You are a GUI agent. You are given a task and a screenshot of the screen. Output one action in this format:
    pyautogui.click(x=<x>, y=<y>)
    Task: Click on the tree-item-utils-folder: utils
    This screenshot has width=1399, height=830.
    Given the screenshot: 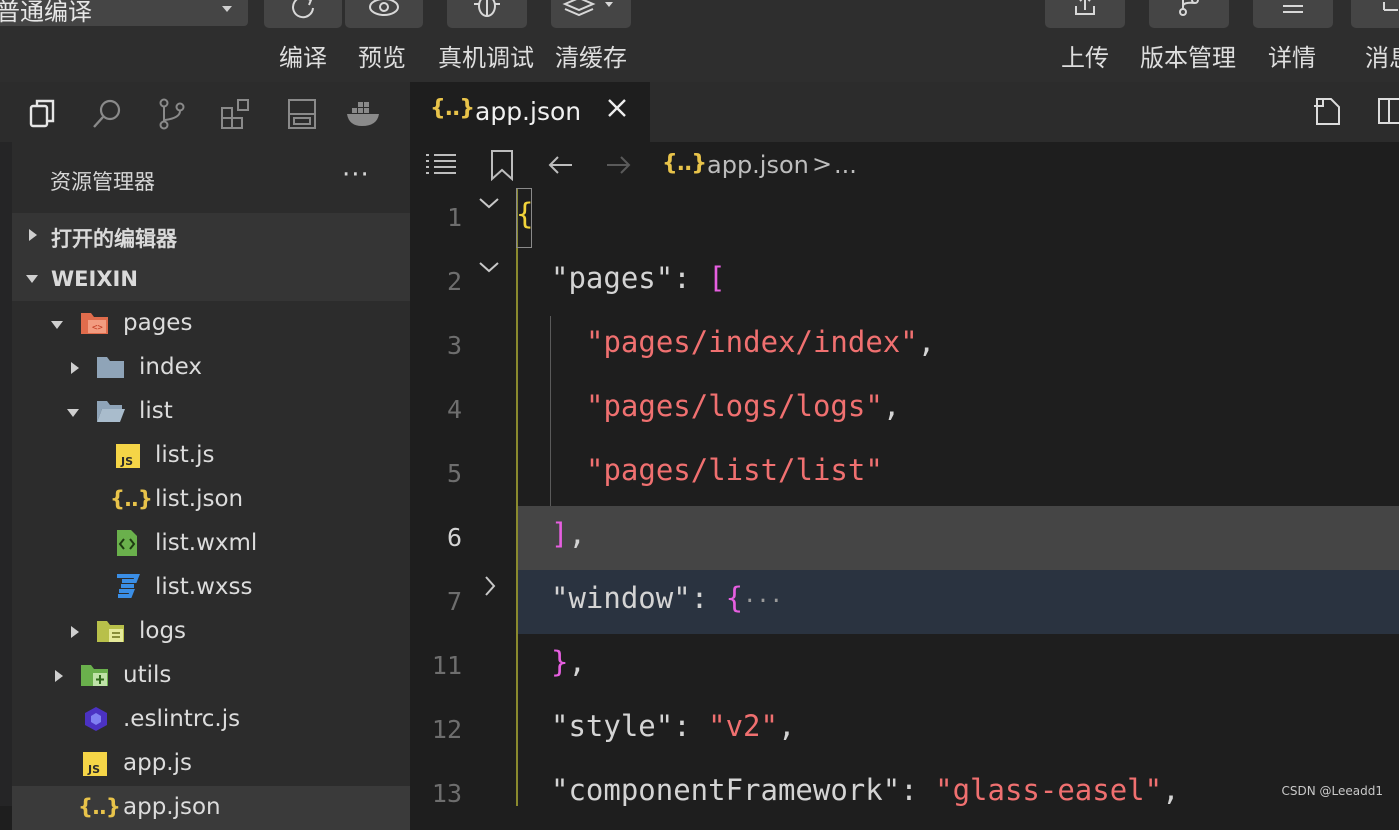 What is the action you would take?
    pyautogui.click(x=211, y=676)
    